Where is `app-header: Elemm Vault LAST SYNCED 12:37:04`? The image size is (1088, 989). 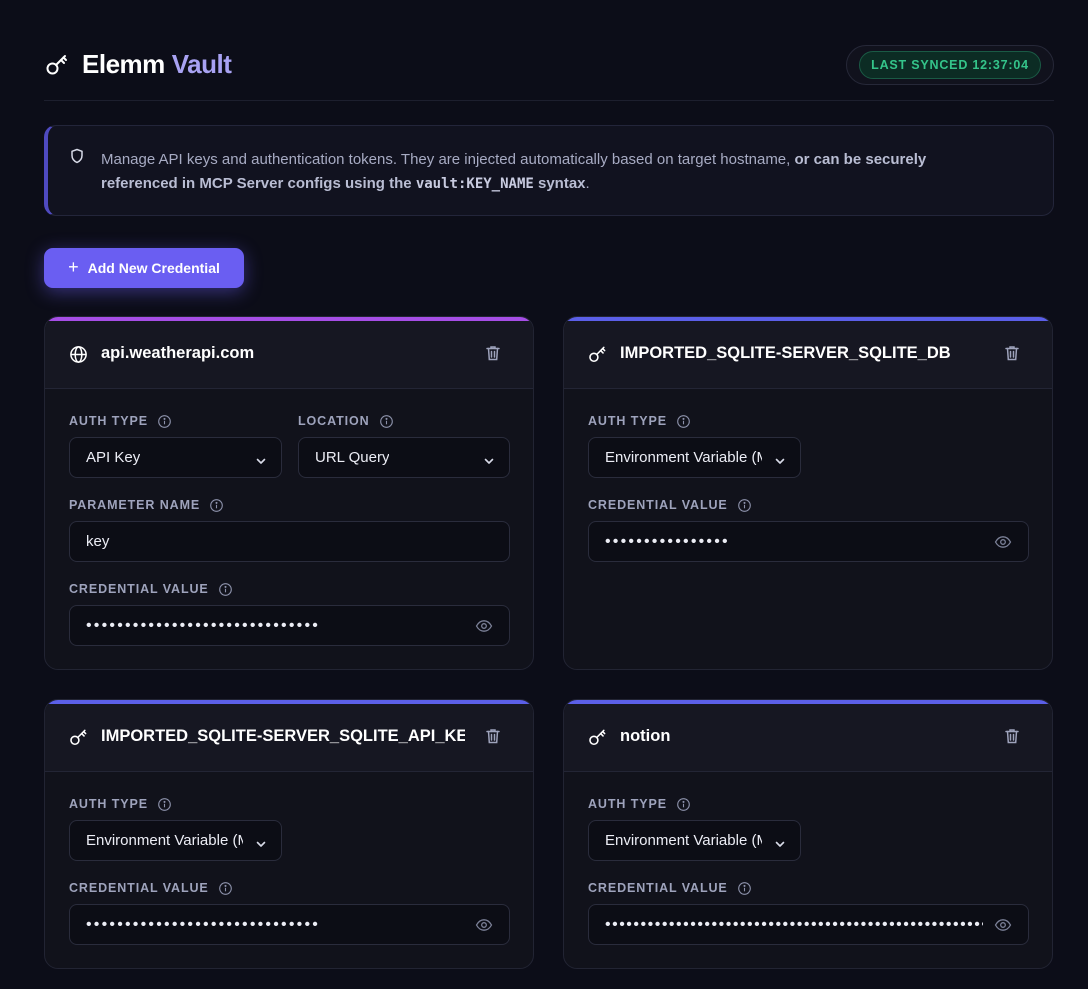
app-header: Elemm Vault LAST SYNCED 12:37:04 is located at coordinates (549, 70).